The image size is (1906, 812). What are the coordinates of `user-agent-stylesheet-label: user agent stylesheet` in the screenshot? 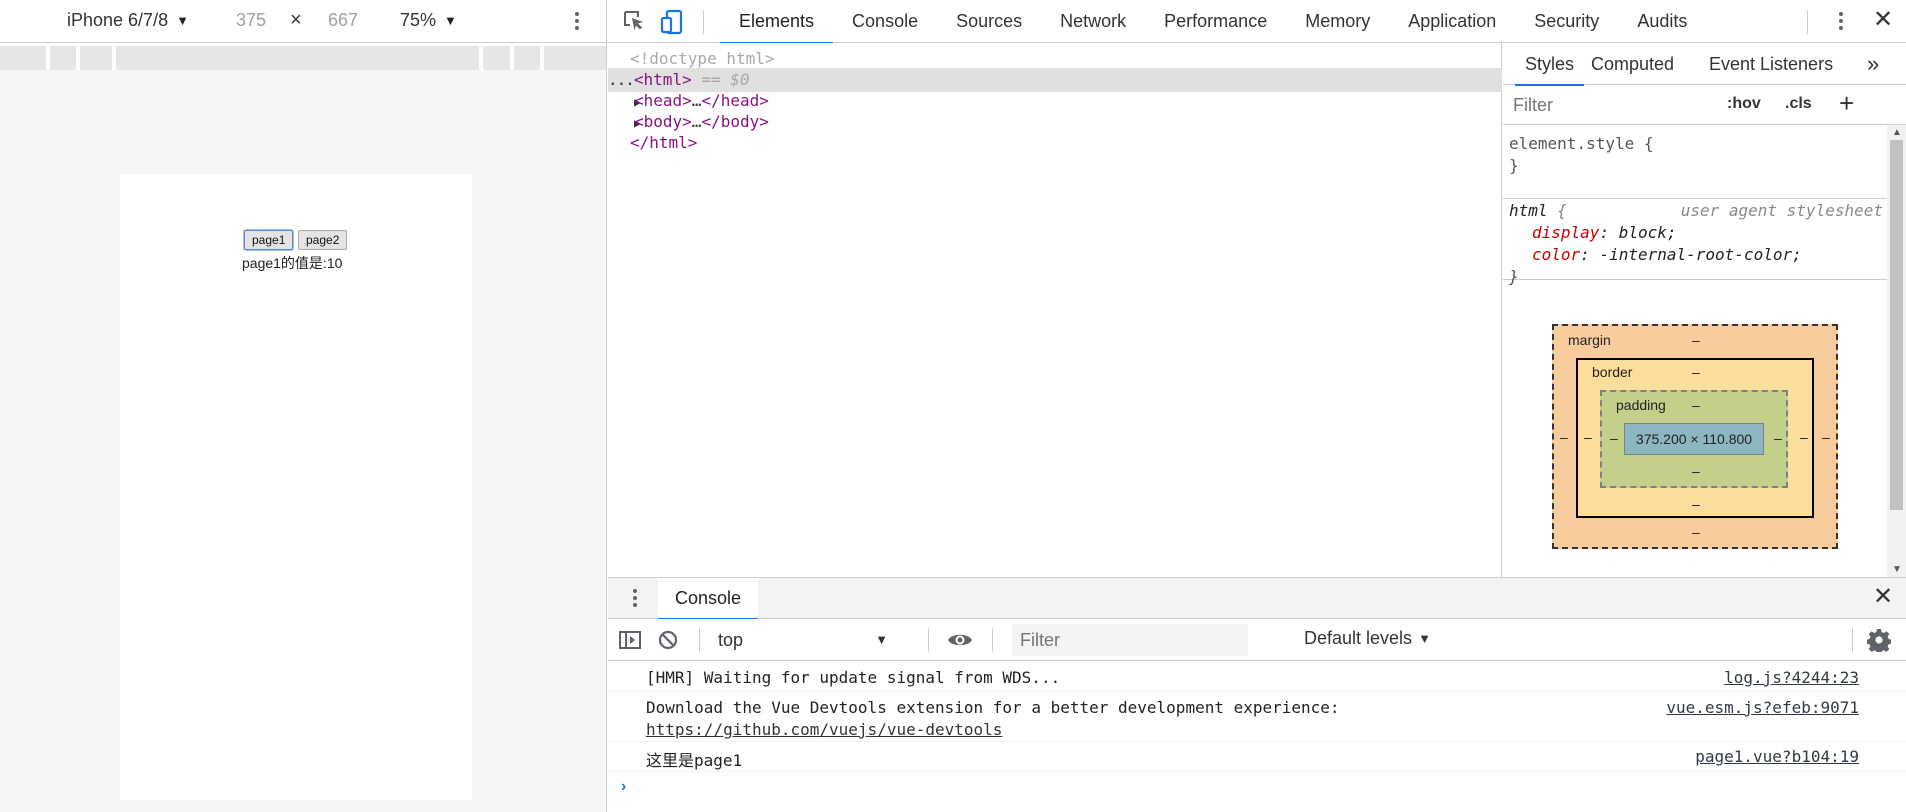 It's located at (1781, 210).